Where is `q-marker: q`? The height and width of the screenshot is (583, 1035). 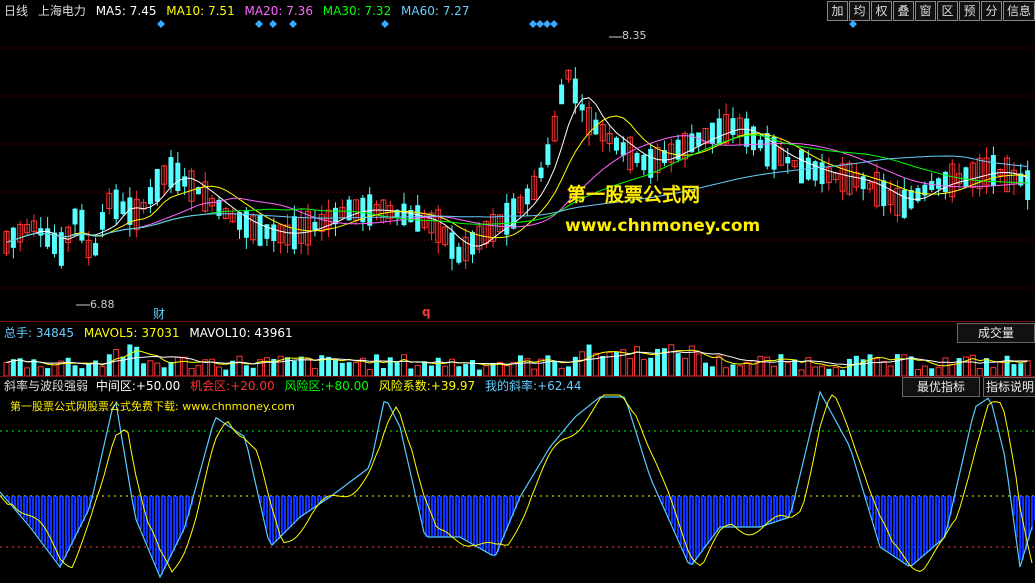
q-marker: q is located at coordinates (426, 312).